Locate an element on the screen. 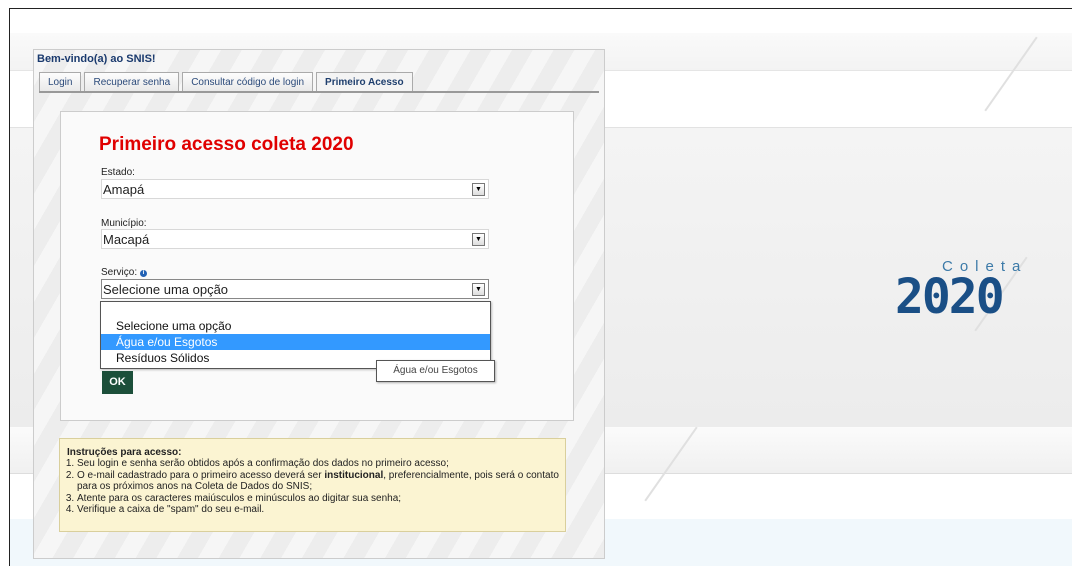 The height and width of the screenshot is (566, 1072). dropdown-option: Selecione uma opção is located at coordinates (295, 326).